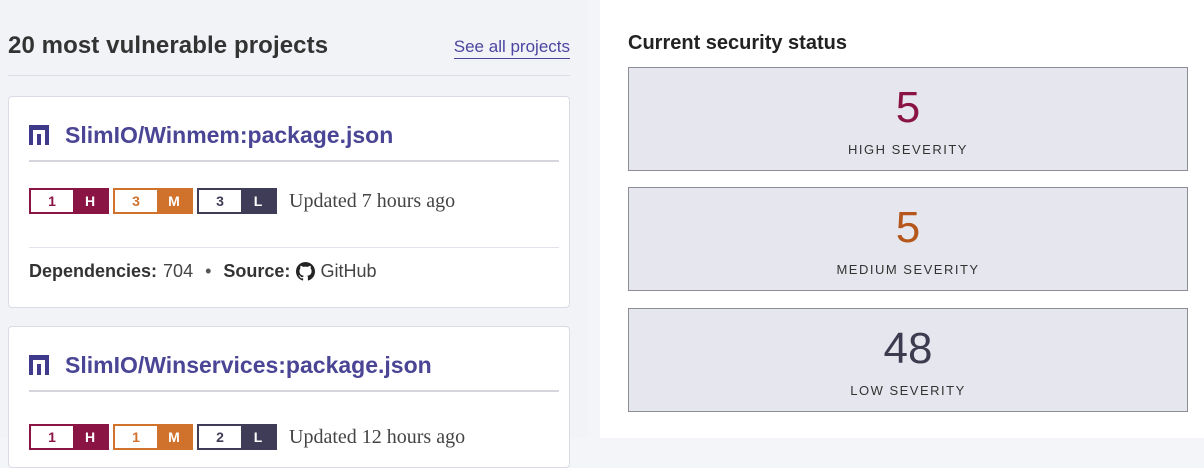 The height and width of the screenshot is (468, 1204). What do you see at coordinates (248, 365) in the screenshot?
I see `project-name-link: SlimIO/Winservices:package.json` at bounding box center [248, 365].